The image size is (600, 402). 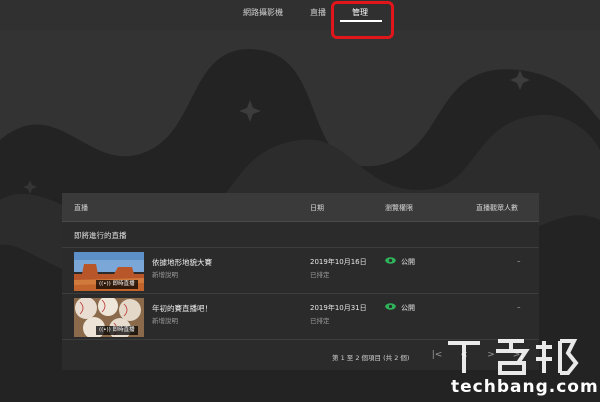 I want to click on column-header-date: 日期, so click(x=317, y=208).